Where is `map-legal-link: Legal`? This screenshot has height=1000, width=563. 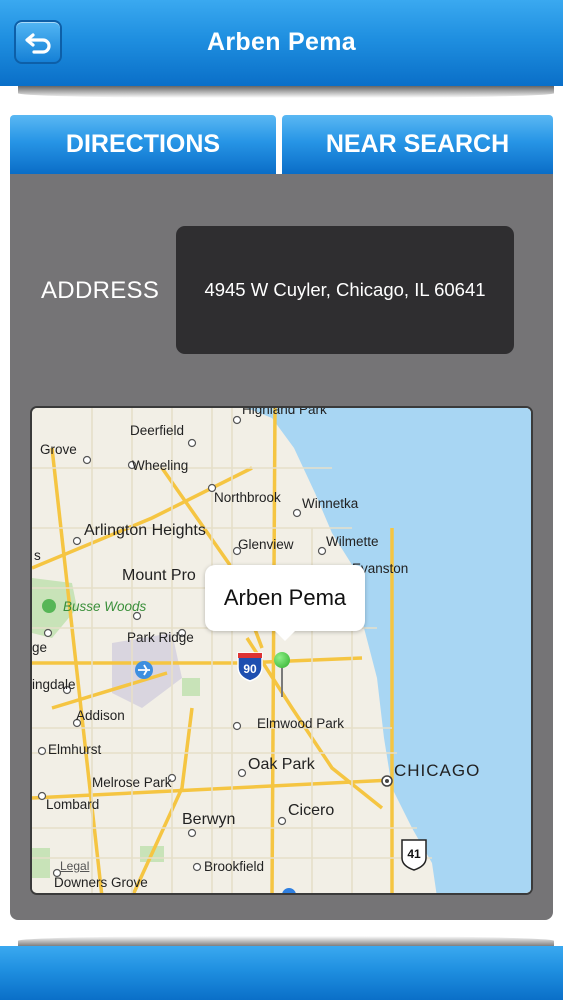 map-legal-link: Legal is located at coordinates (74, 866).